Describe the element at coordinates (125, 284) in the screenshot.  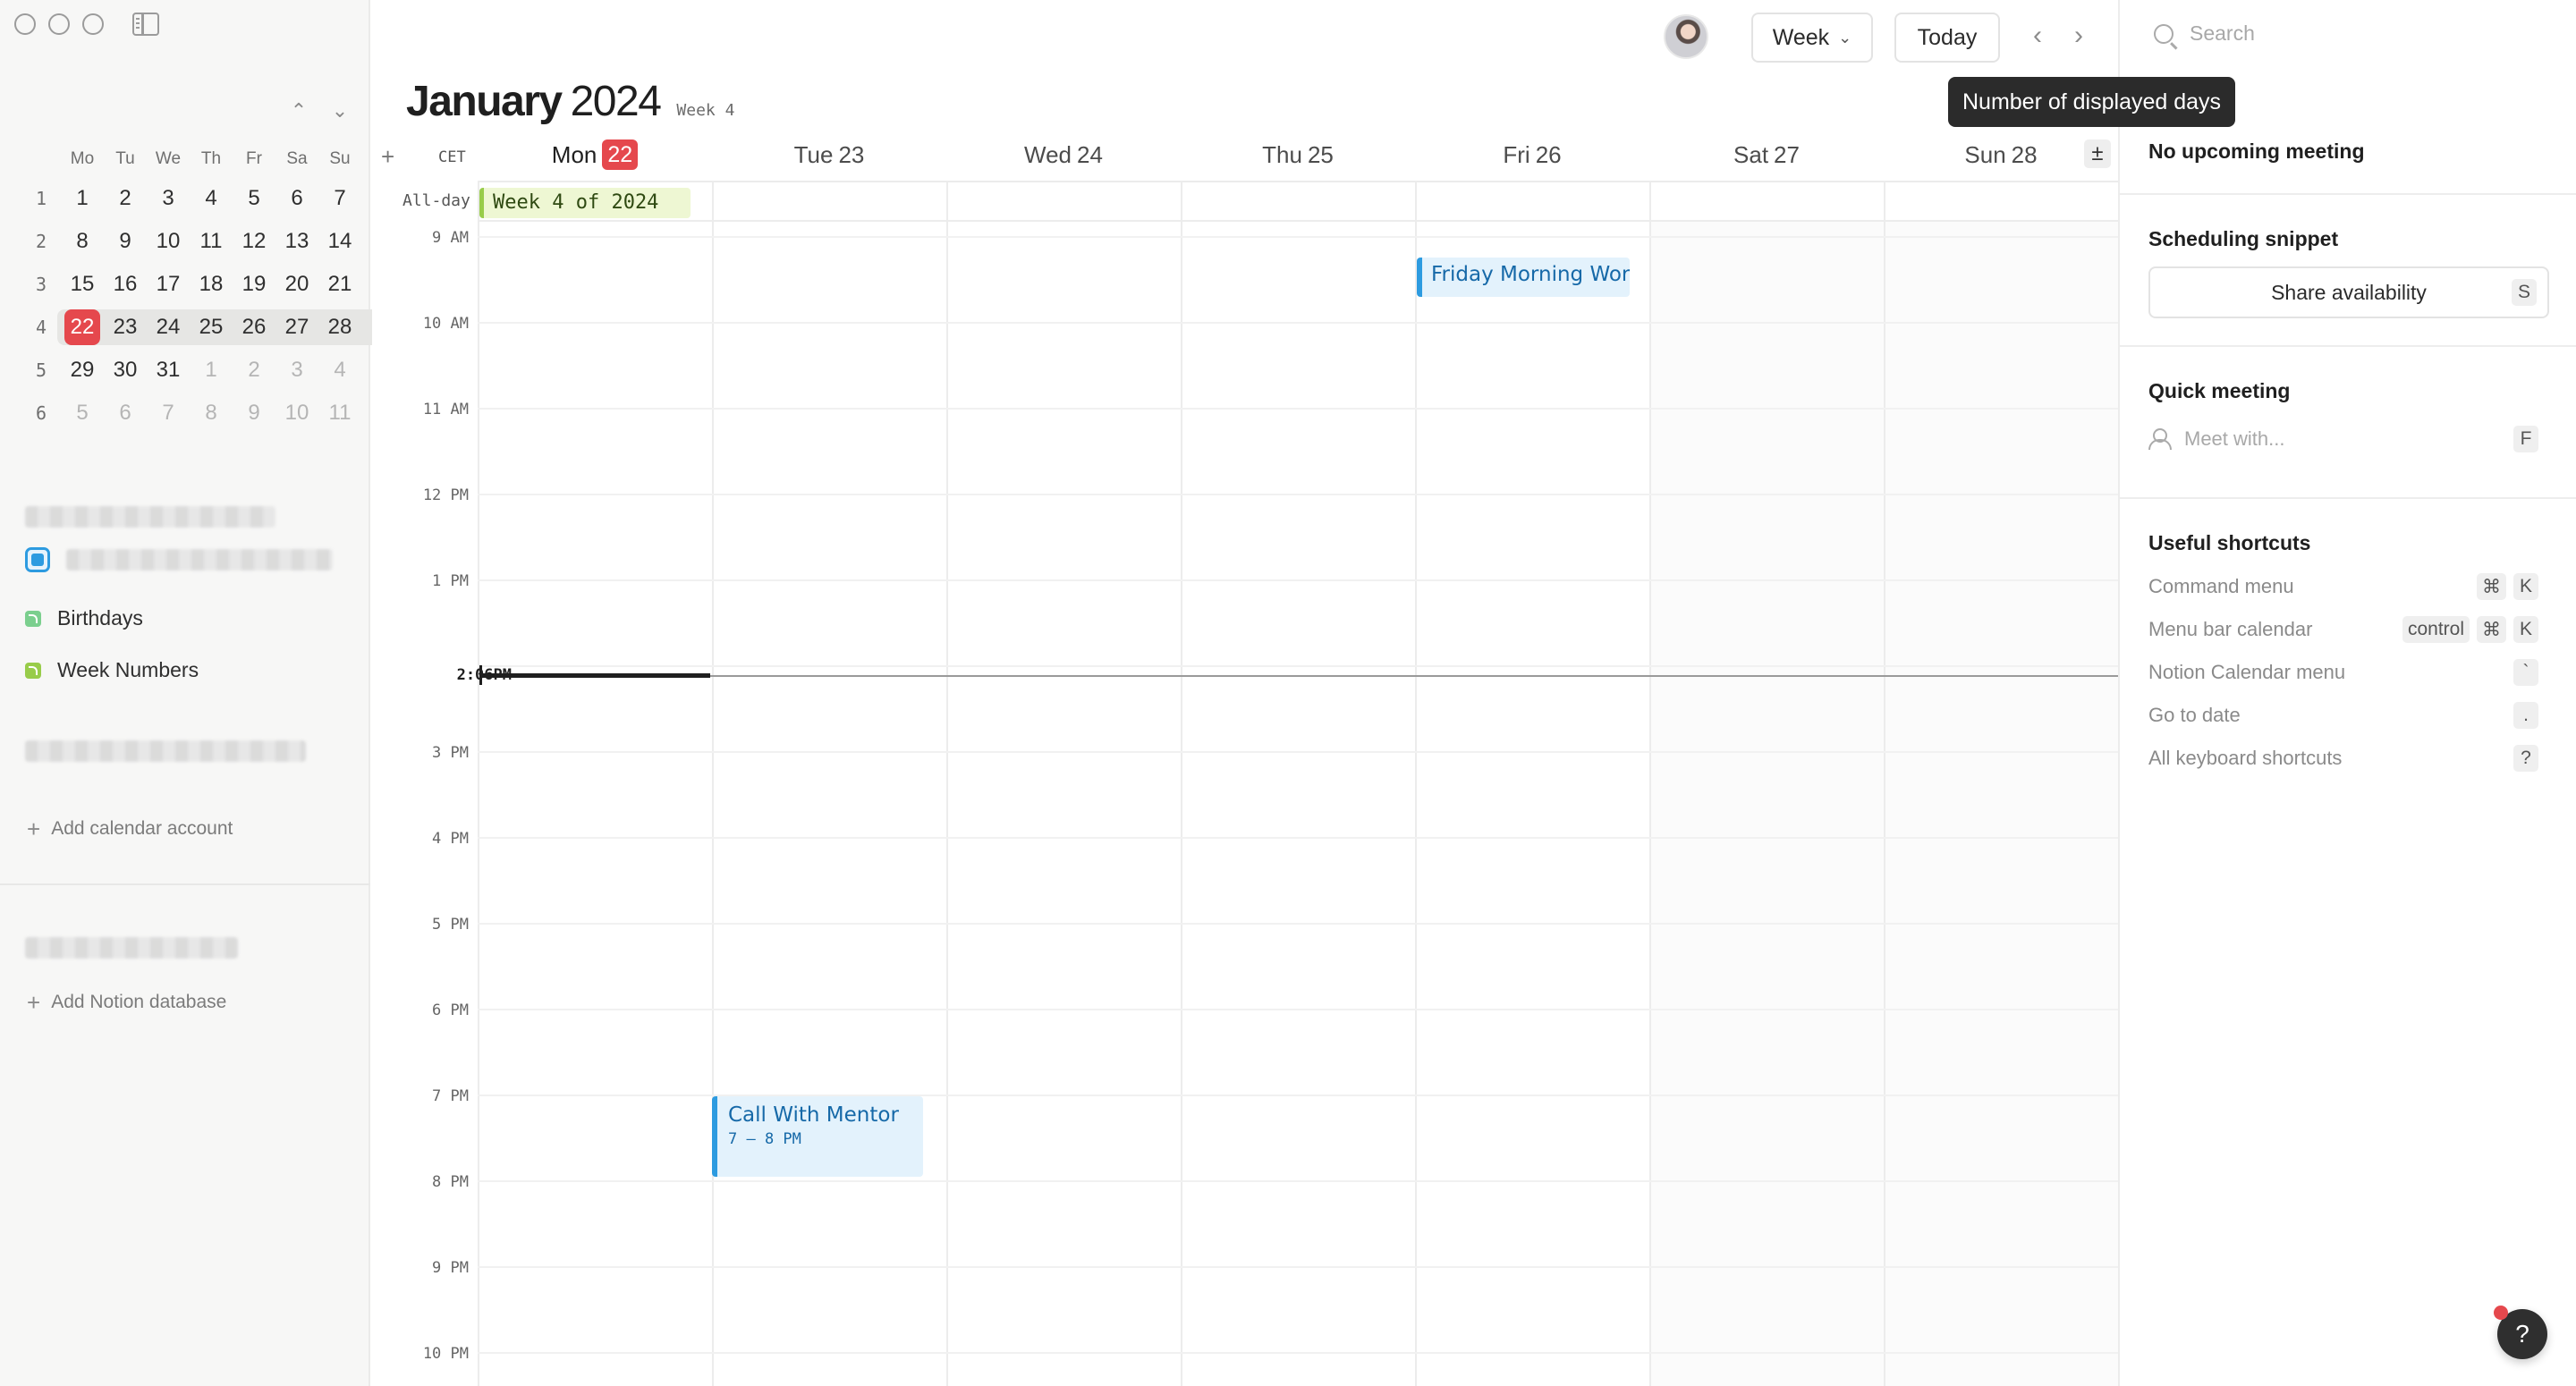
I see `mini-calendar-day: 16` at that location.